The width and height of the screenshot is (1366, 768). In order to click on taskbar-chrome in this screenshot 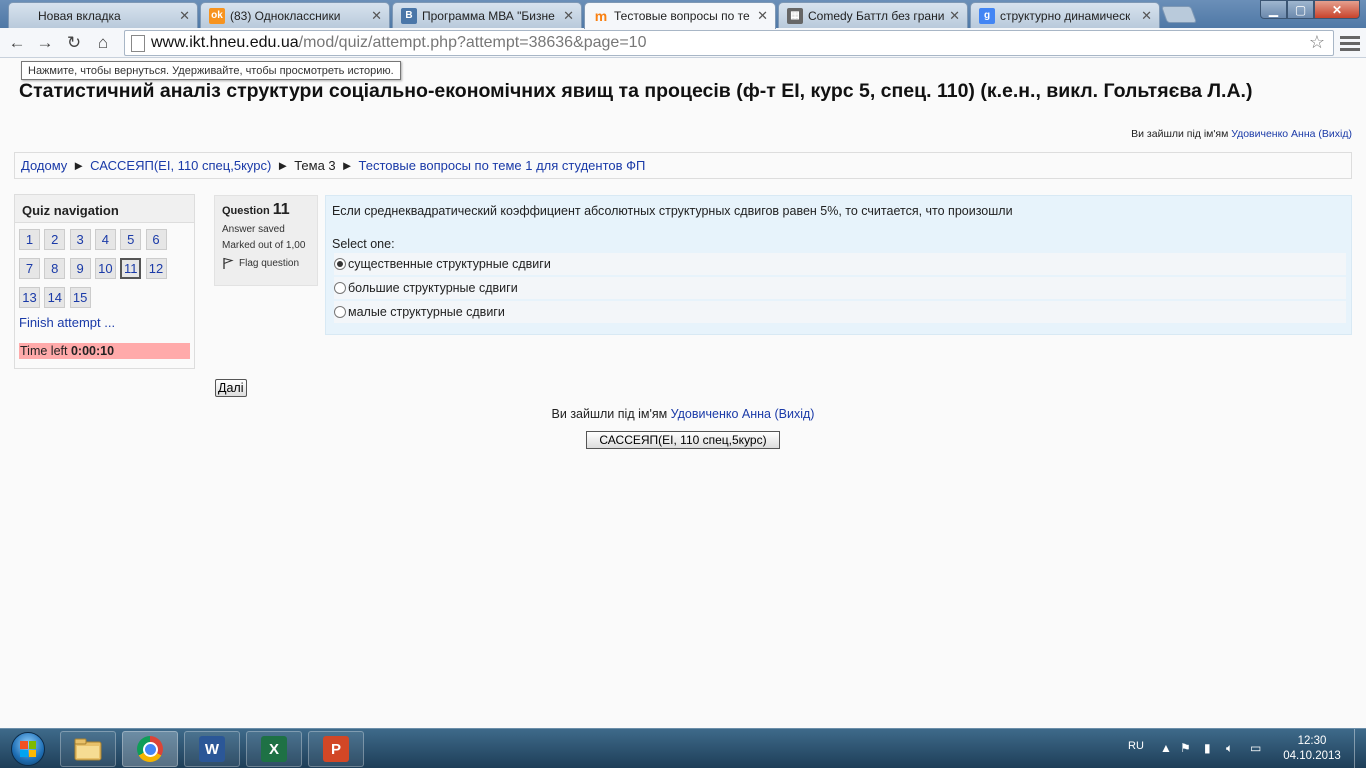, I will do `click(150, 749)`.